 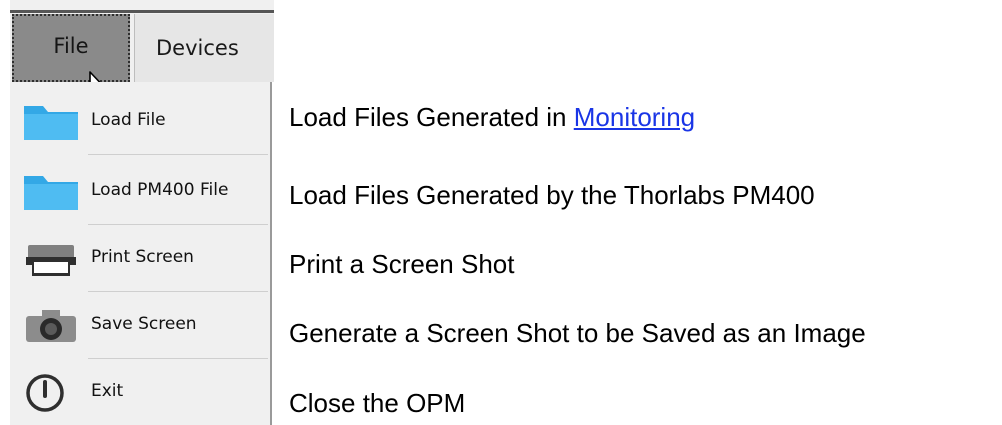 I want to click on menu-item-label: Save Screen, so click(x=144, y=324).